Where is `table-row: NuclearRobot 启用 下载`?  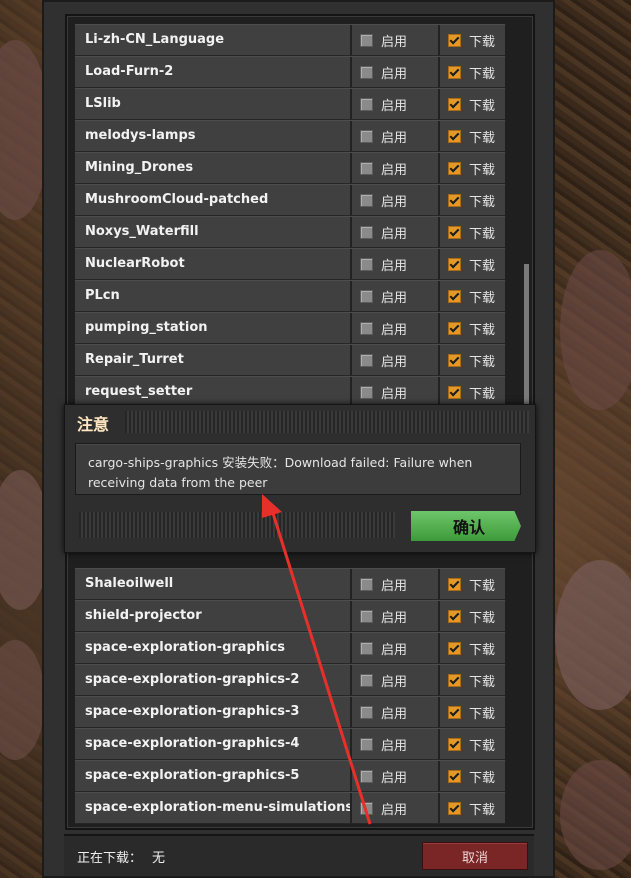 table-row: NuclearRobot 启用 下载 is located at coordinates (290, 264).